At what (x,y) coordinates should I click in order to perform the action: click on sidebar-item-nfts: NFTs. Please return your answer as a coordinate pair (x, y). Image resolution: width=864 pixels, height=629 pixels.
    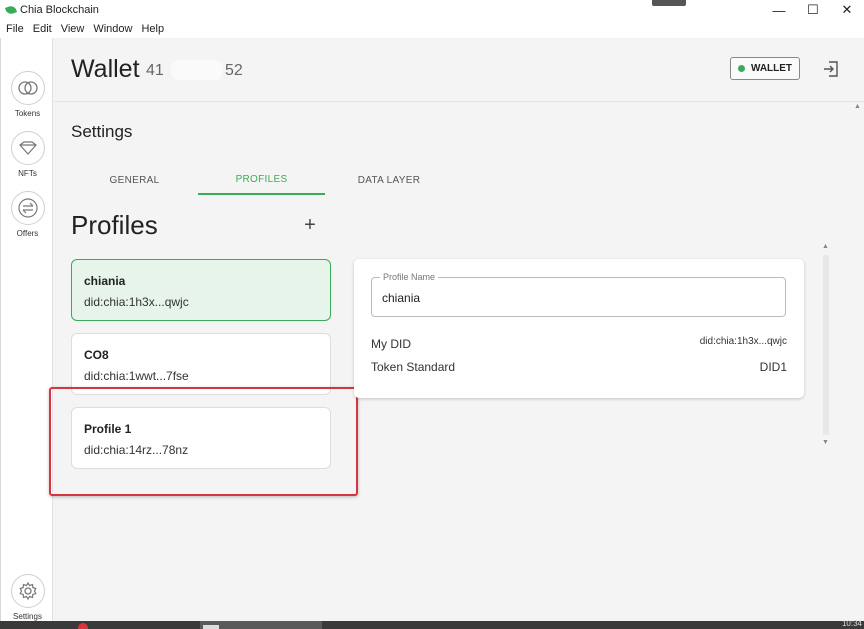
    Looking at the image, I should click on (27, 154).